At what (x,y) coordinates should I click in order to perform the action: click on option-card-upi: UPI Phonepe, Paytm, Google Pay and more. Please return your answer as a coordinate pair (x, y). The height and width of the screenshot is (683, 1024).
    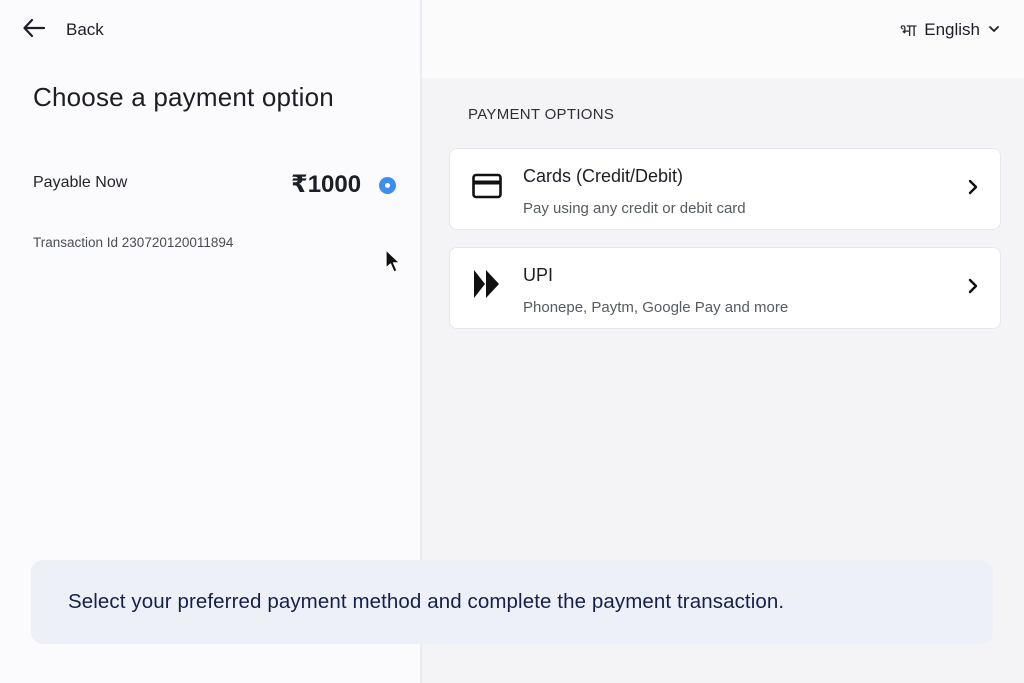
    Looking at the image, I should click on (725, 288).